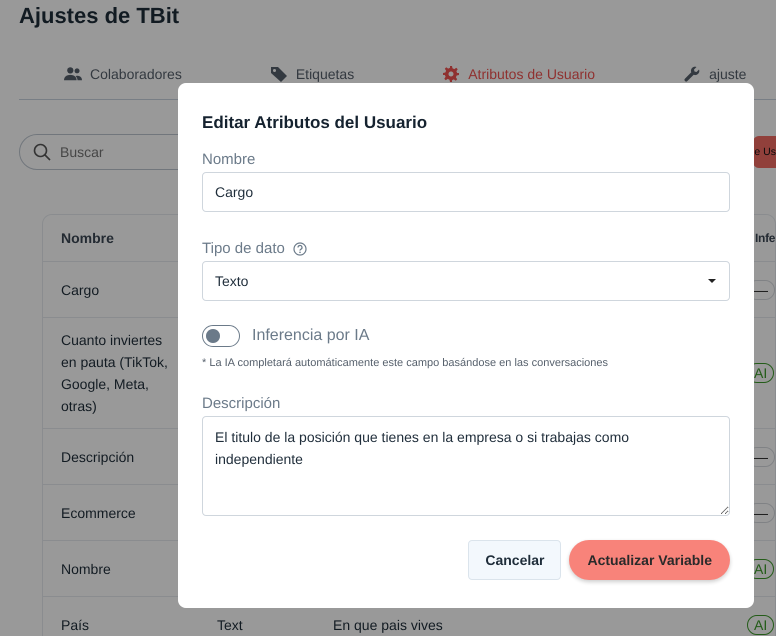 The width and height of the screenshot is (776, 636). What do you see at coordinates (760, 624) in the screenshot?
I see `ai-badge: AI` at bounding box center [760, 624].